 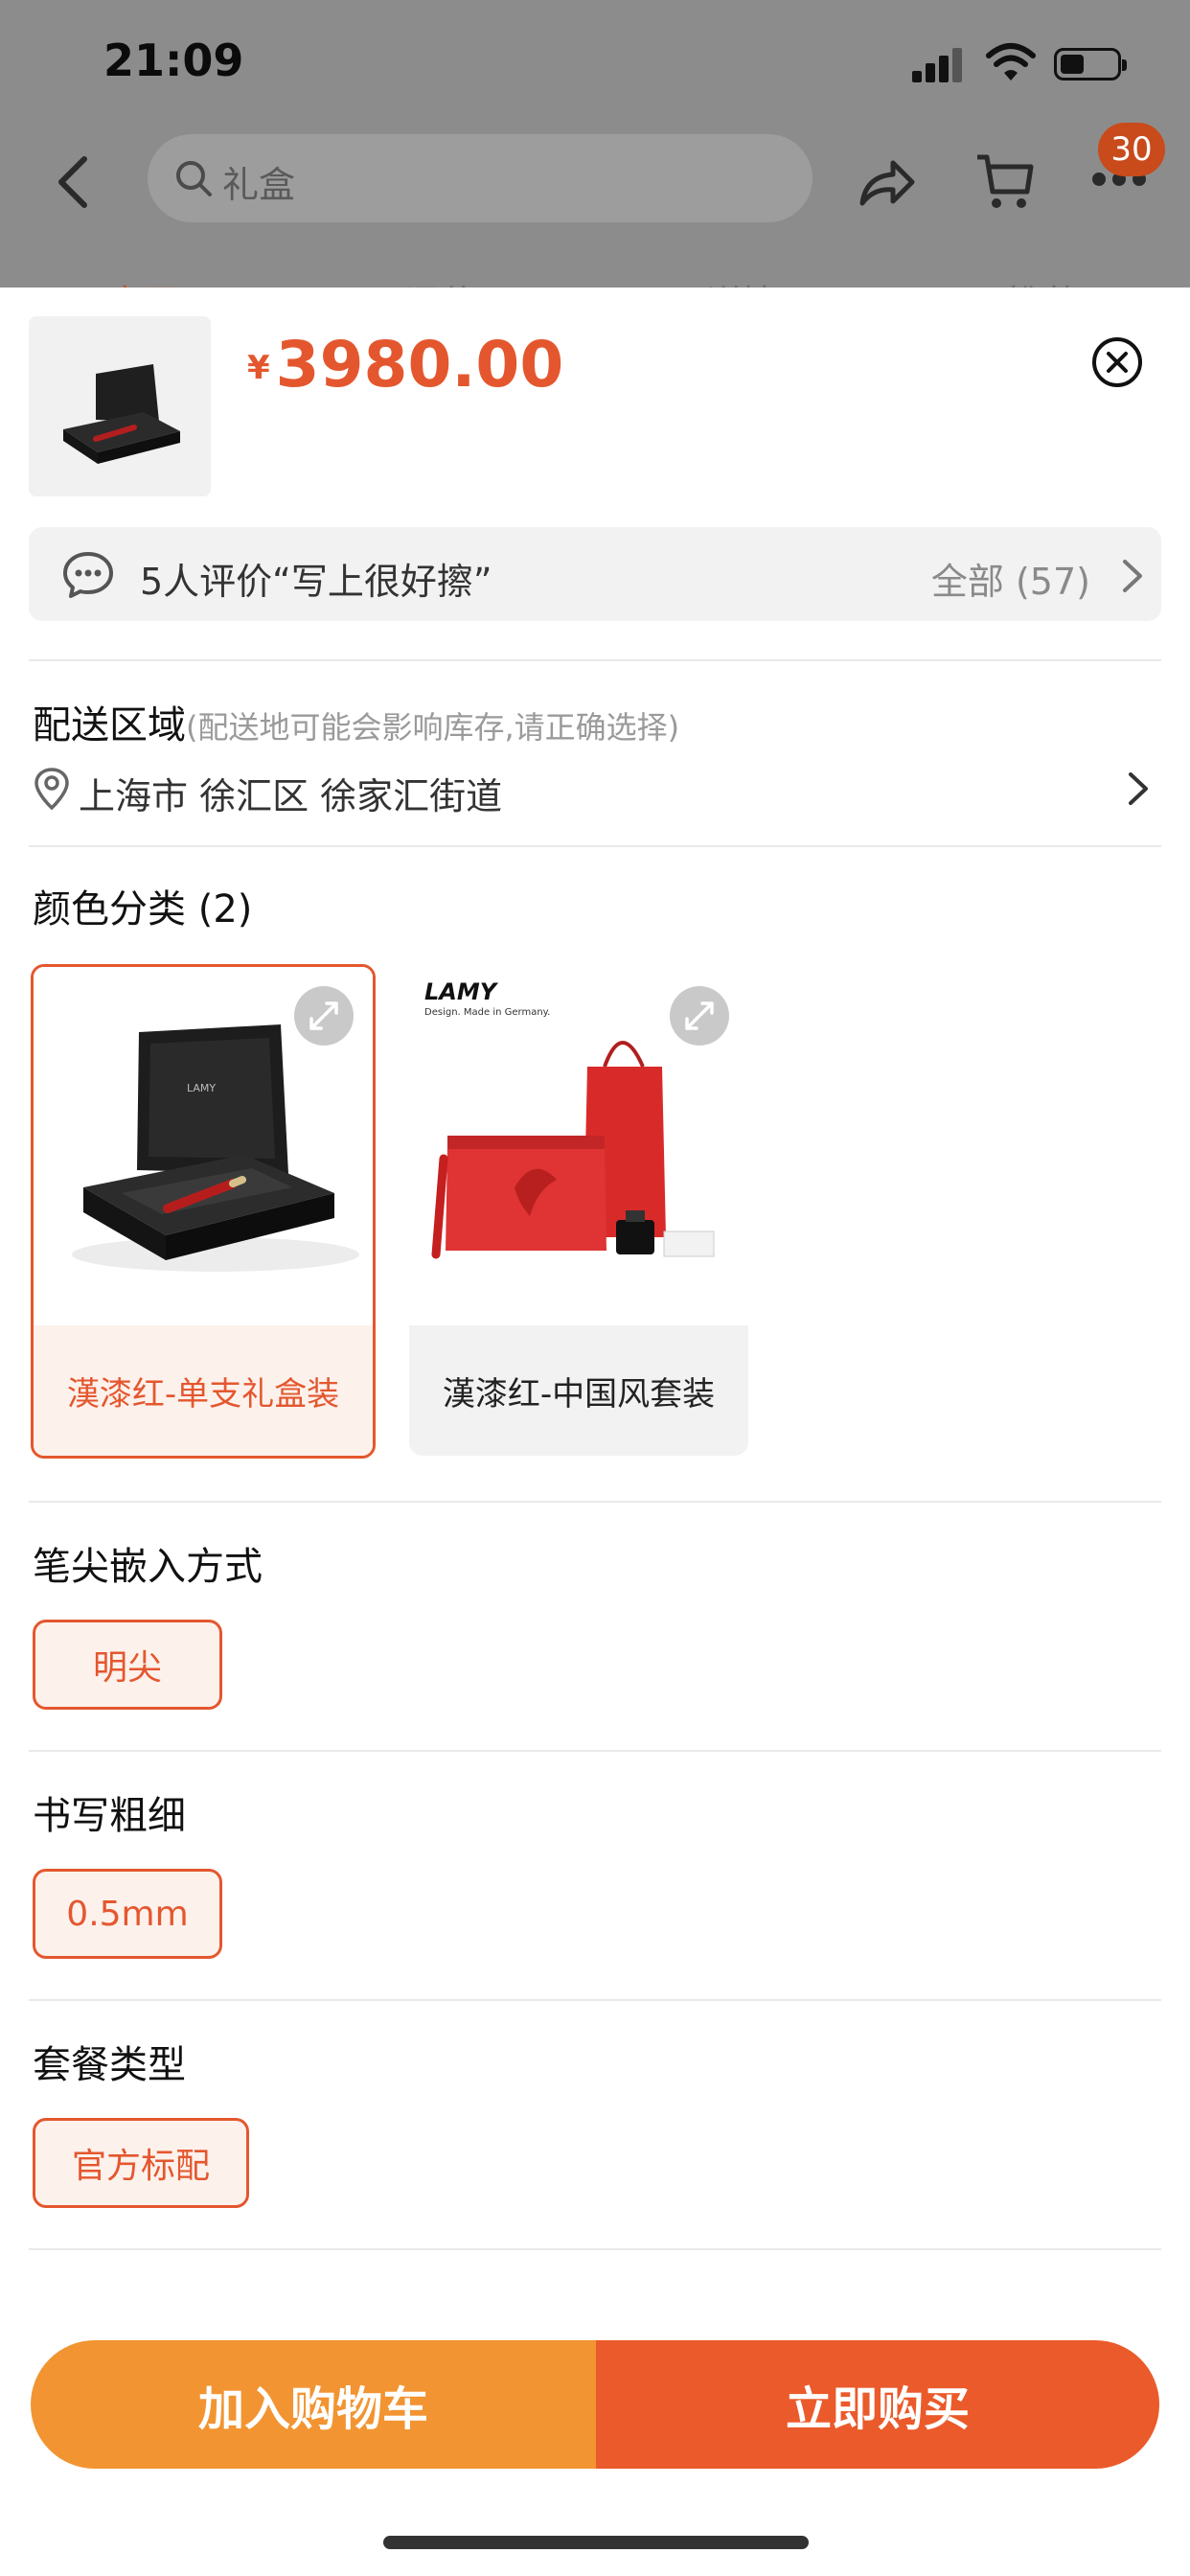 What do you see at coordinates (128, 1914) in the screenshot?
I see `width-option-chip: 0.5mm` at bounding box center [128, 1914].